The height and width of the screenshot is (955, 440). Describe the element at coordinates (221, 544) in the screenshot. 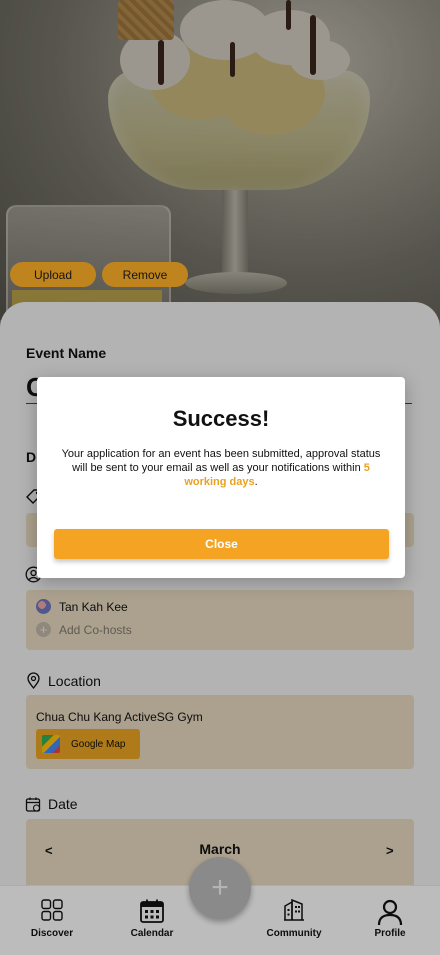

I see `close-button: Close` at that location.